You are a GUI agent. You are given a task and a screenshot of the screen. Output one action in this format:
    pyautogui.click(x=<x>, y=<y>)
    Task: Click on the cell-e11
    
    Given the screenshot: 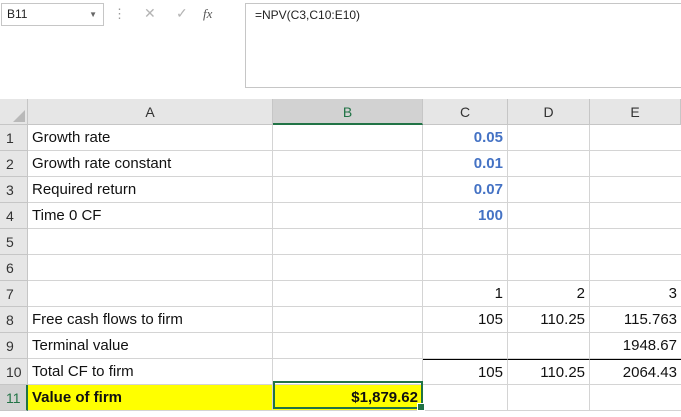 What is the action you would take?
    pyautogui.click(x=635, y=398)
    